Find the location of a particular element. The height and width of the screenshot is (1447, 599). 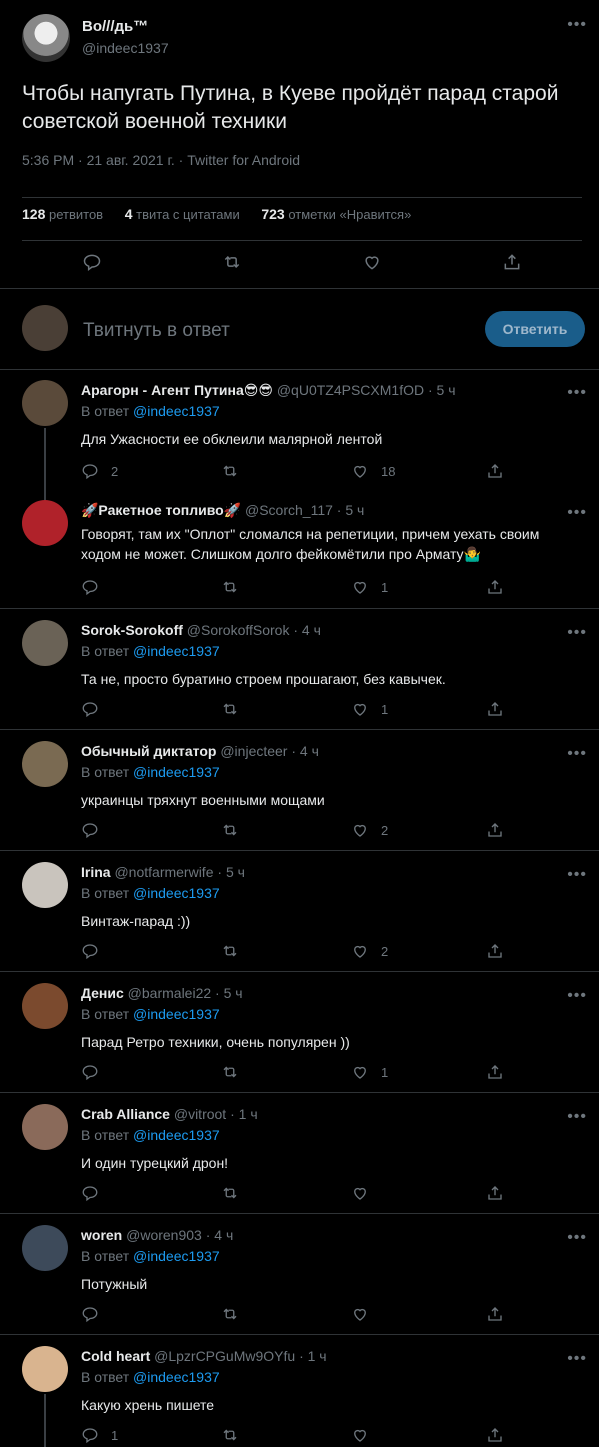

like-icon is located at coordinates (372, 262).